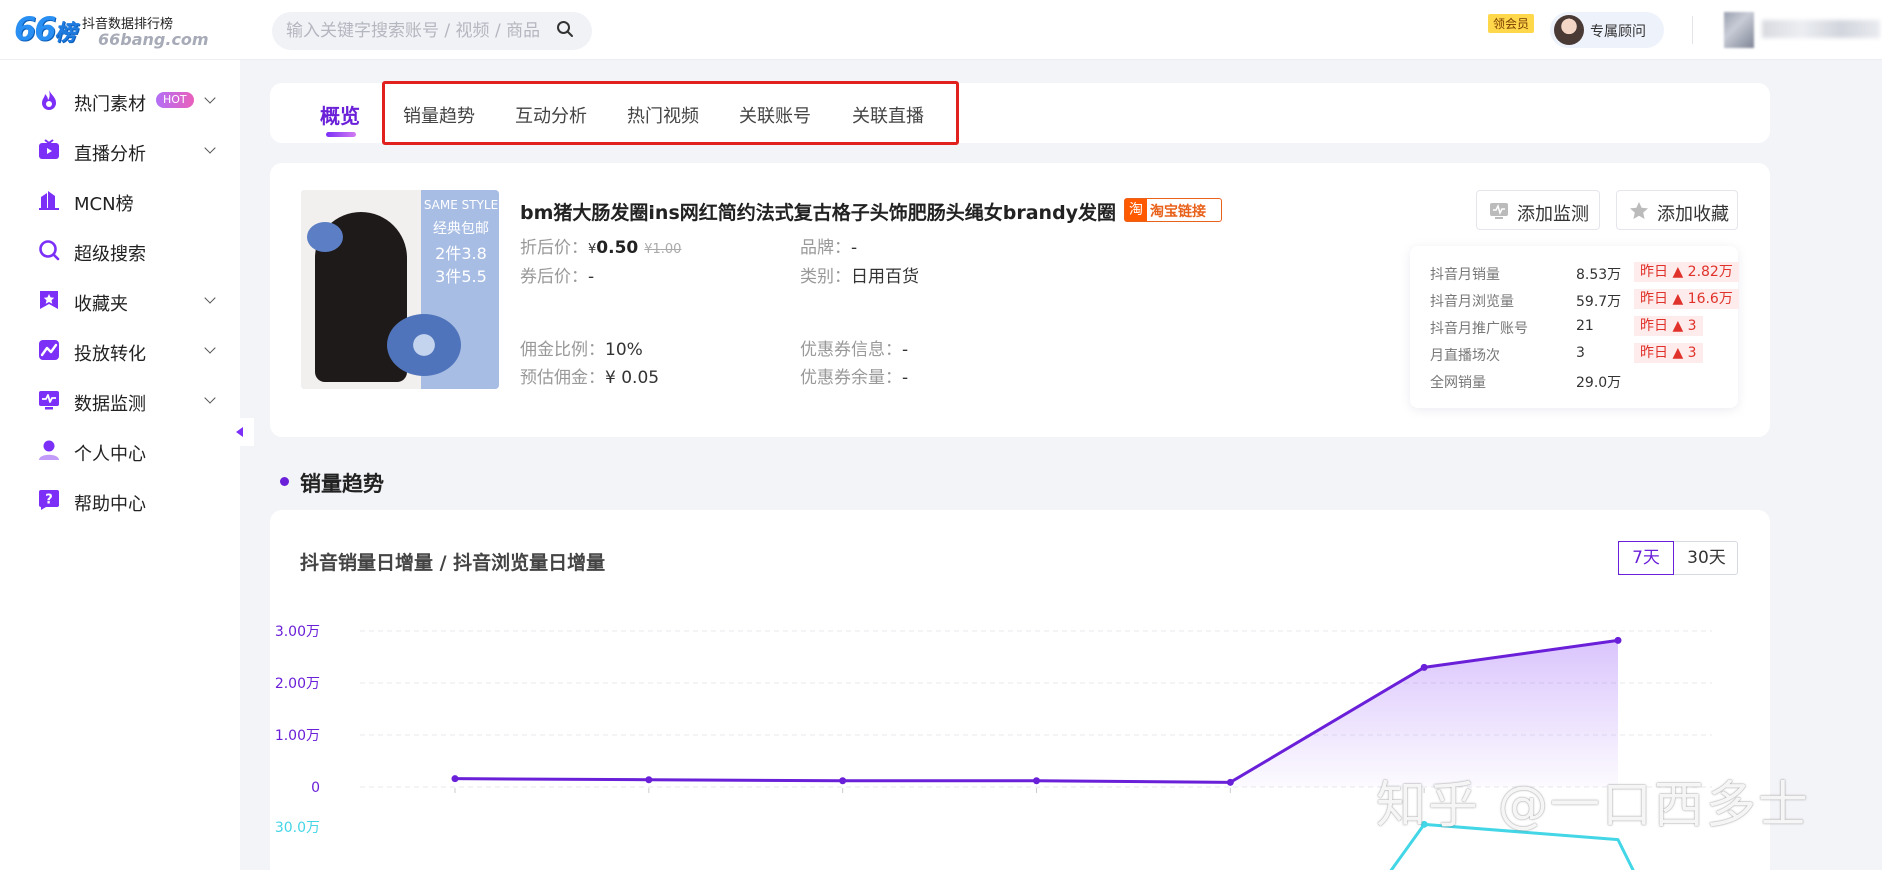  Describe the element at coordinates (110, 254) in the screenshot. I see `sidebar-item-label: 超级搜索` at that location.